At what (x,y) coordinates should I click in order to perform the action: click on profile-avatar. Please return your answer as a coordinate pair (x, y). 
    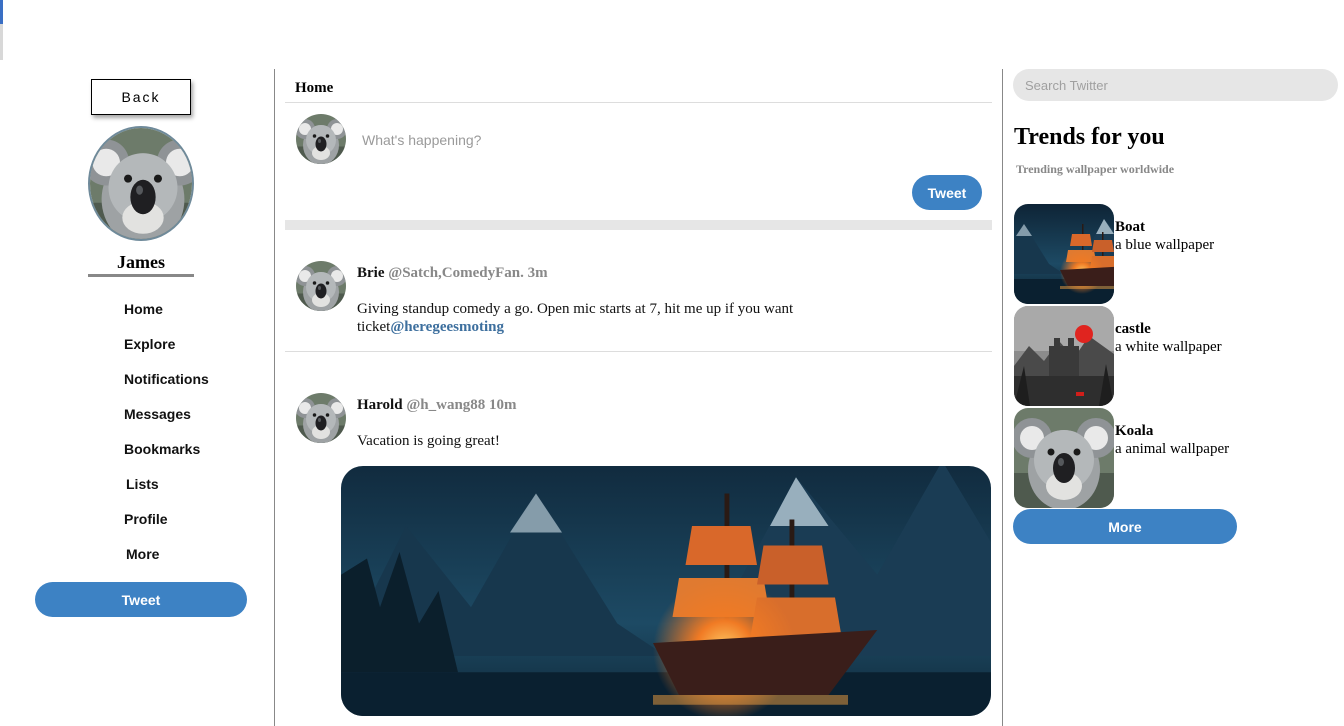
    Looking at the image, I should click on (141, 183).